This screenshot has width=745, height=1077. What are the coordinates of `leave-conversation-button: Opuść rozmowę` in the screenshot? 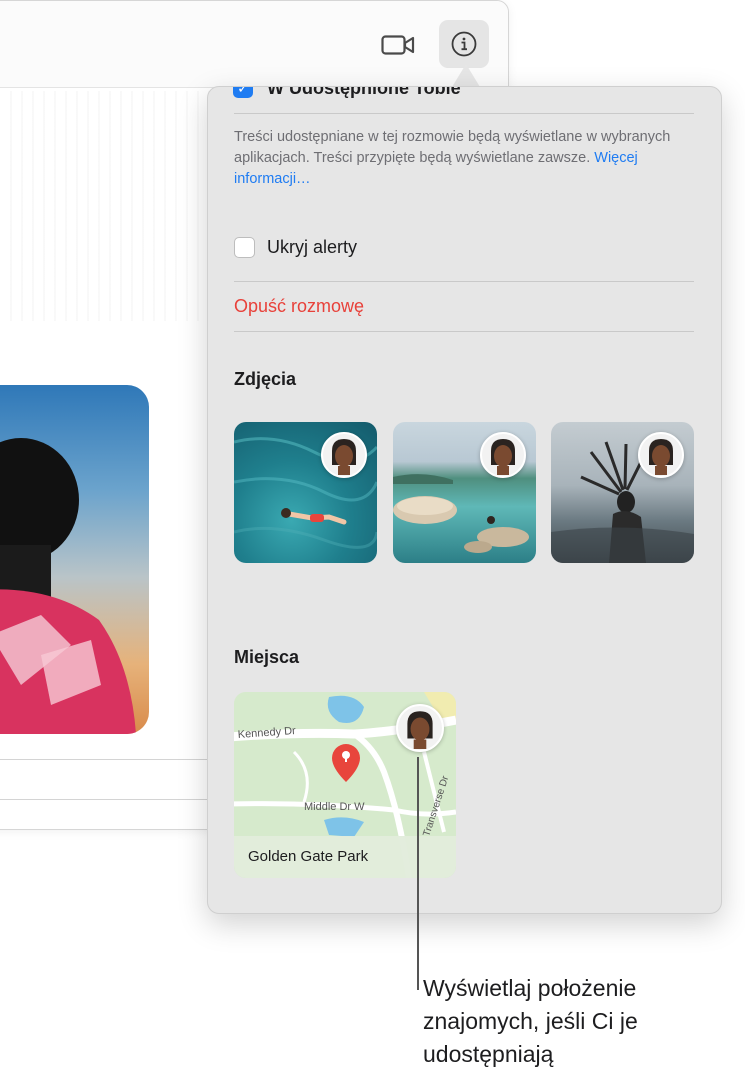 It's located at (299, 306).